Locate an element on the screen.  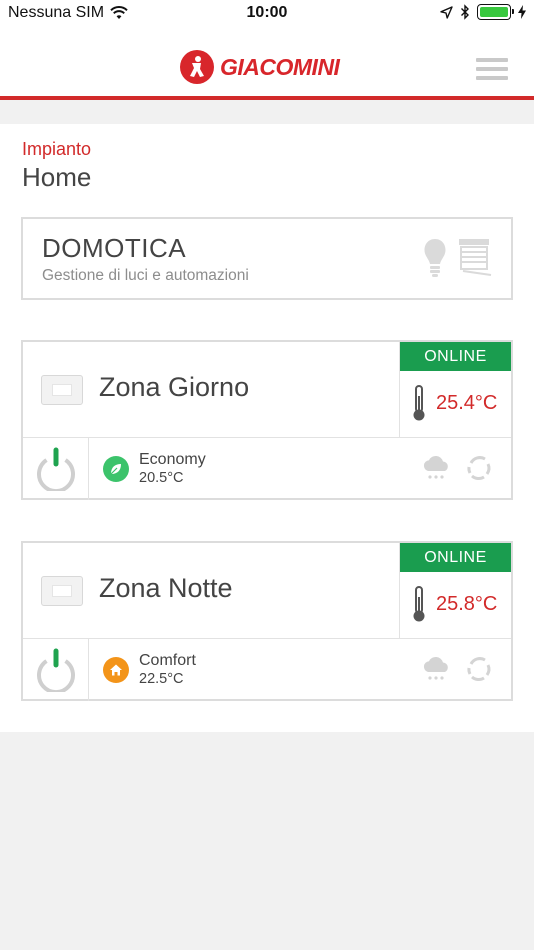
zone-name: Zona Giorno is located at coordinates (174, 387).